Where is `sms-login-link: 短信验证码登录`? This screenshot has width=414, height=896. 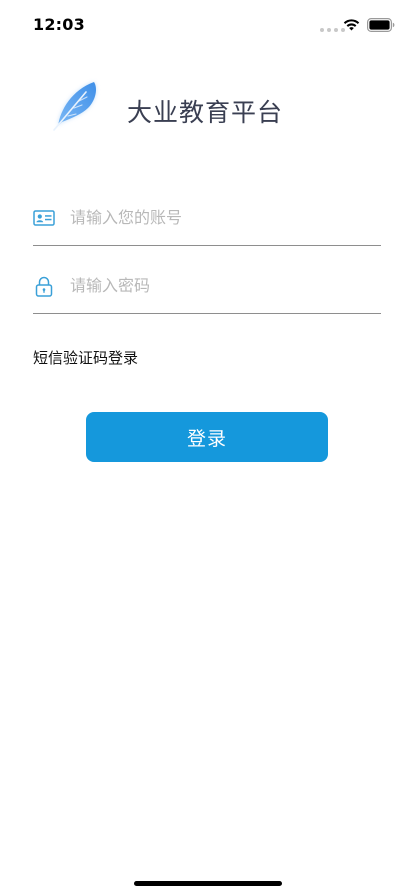
sms-login-link: 短信验证码登录 is located at coordinates (85, 357).